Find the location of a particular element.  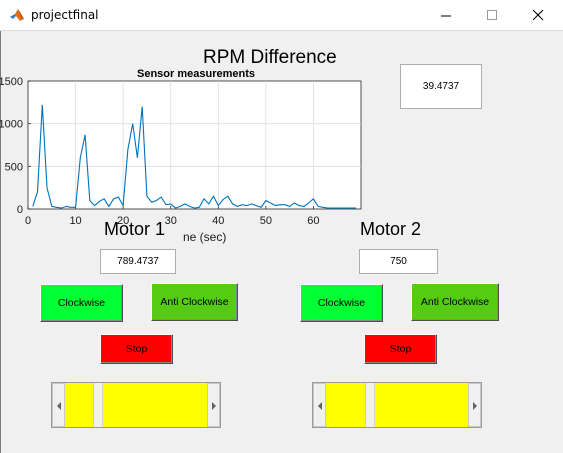

title-bar: projectfinal is located at coordinates (281, 15).